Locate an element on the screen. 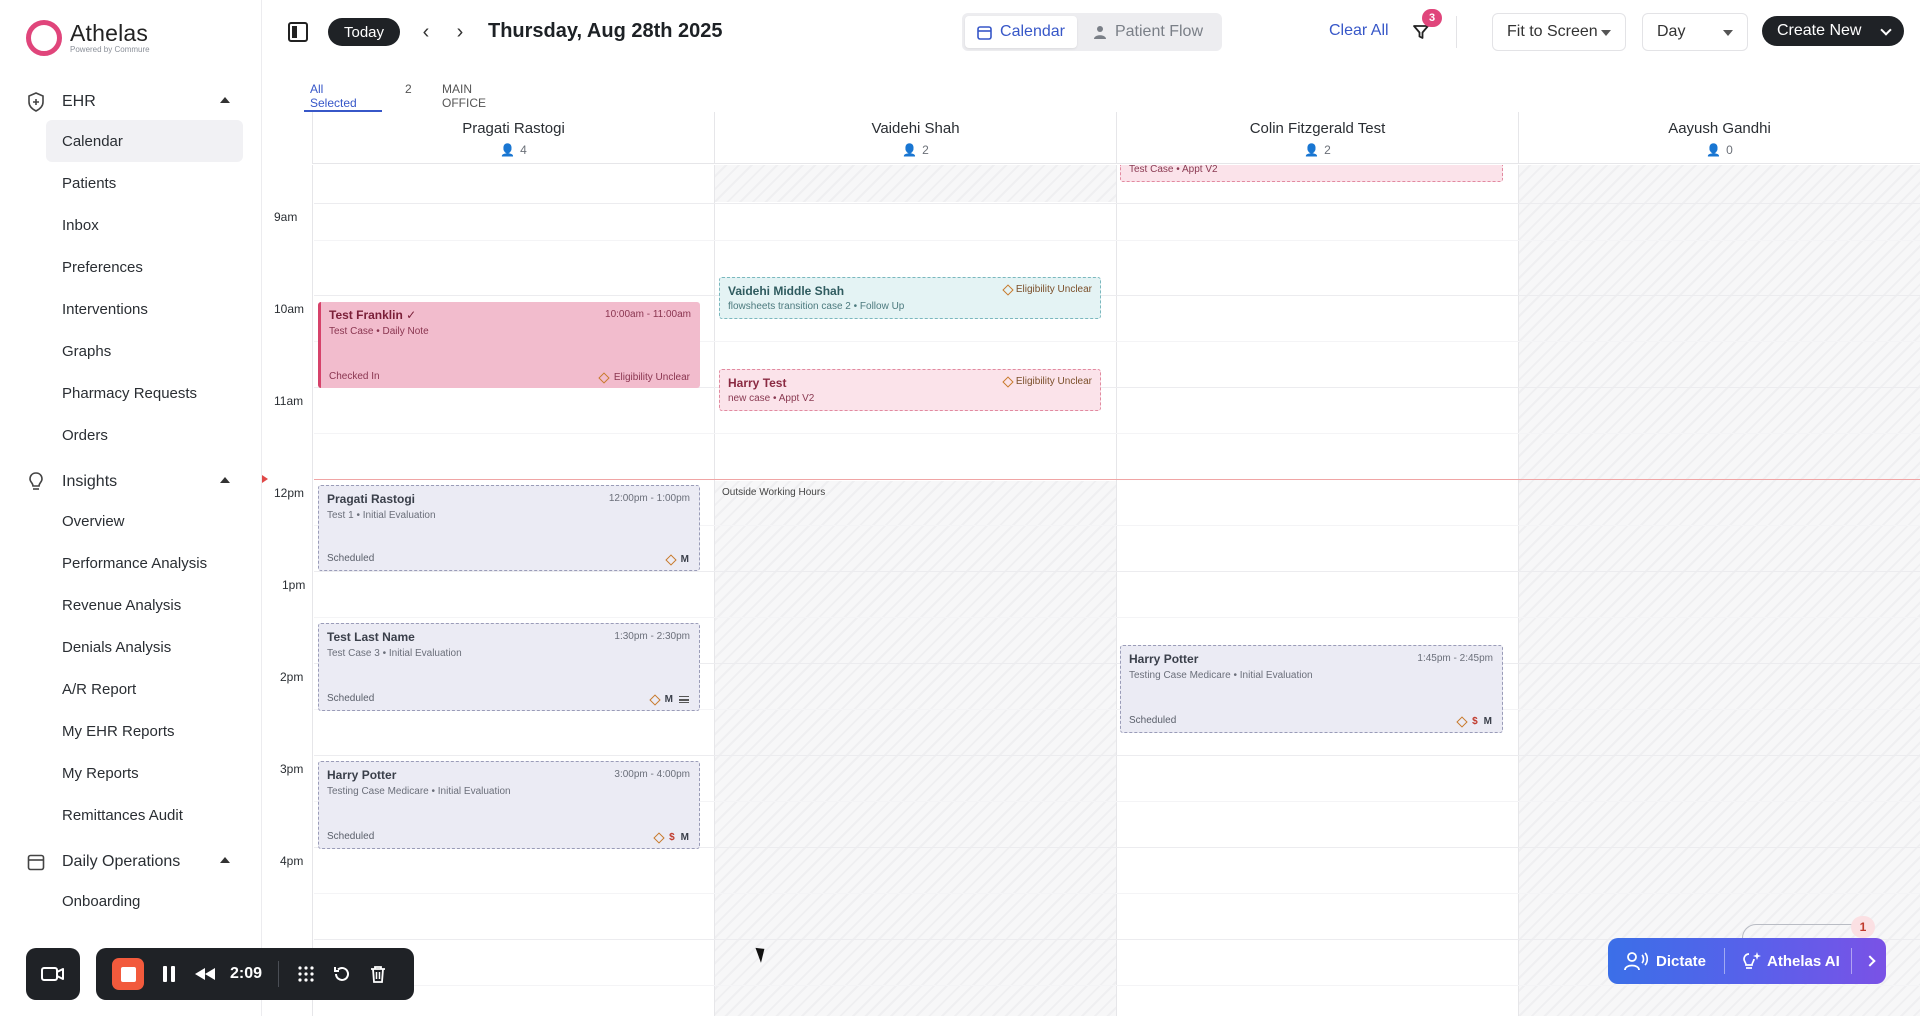 Image resolution: width=1920 pixels, height=1016 pixels. column-header: Vaidehi Shah 👤 2 is located at coordinates (915, 138).